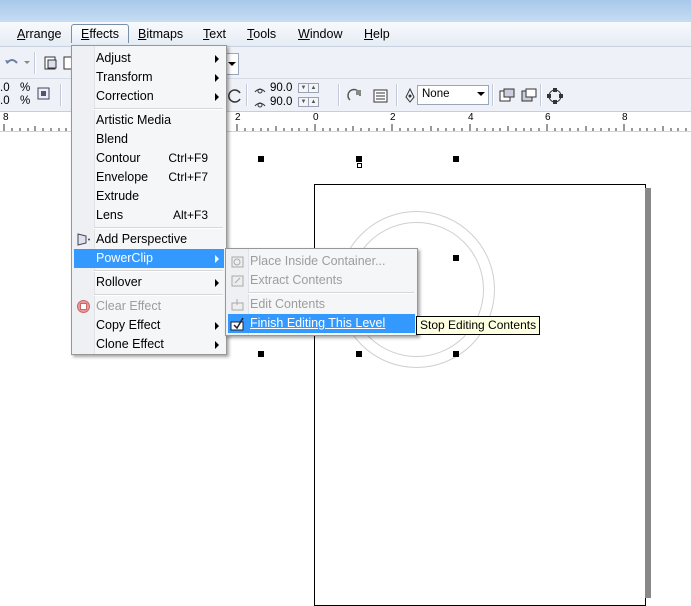  Describe the element at coordinates (25, 88) in the screenshot. I see `scale-x-unit: %` at that location.